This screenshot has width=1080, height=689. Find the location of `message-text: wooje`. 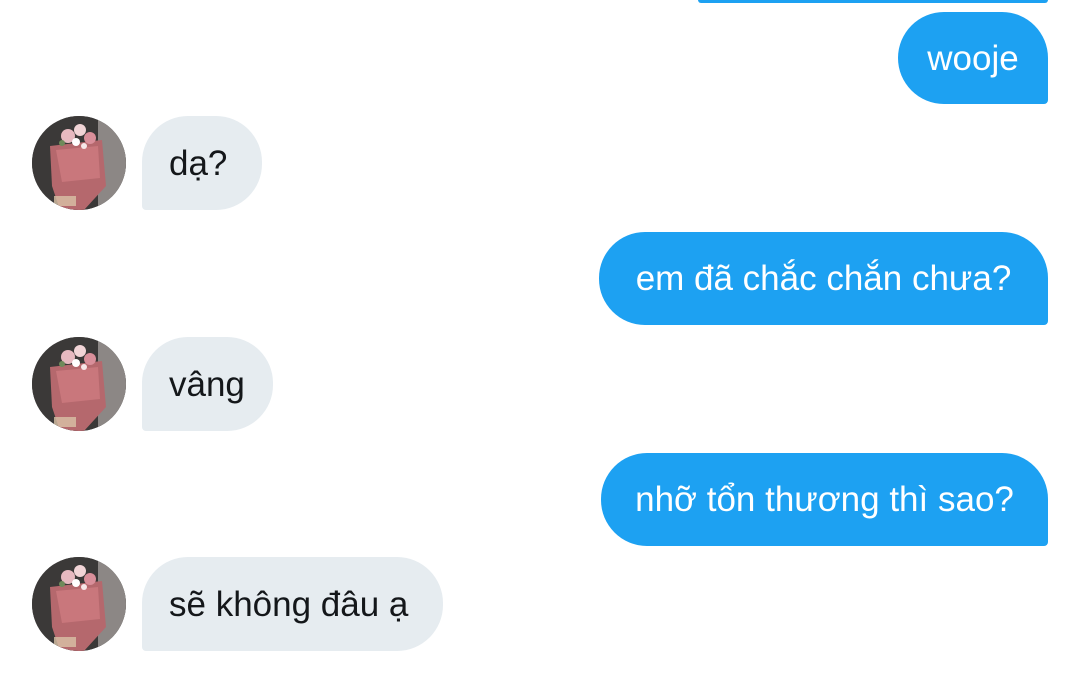

message-text: wooje is located at coordinates (973, 58).